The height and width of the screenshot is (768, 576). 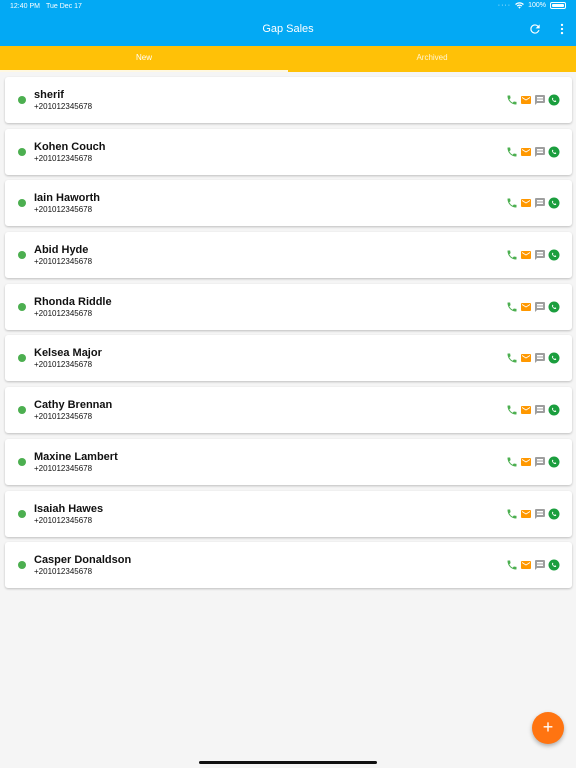 What do you see at coordinates (70, 146) in the screenshot?
I see `contact-name: Kohen Couch` at bounding box center [70, 146].